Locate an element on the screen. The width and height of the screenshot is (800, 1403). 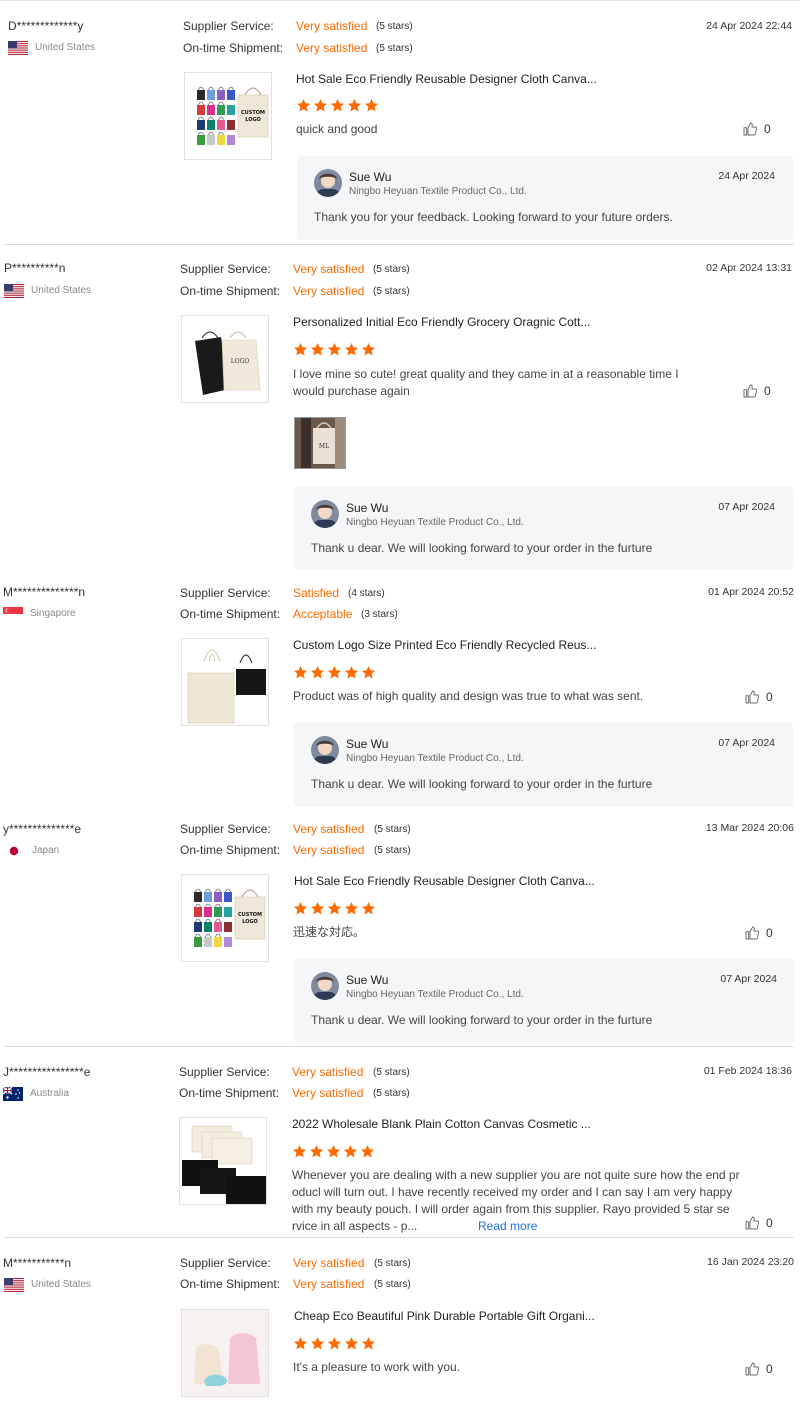
comment-line: rvice in all aspects - p... Read more is located at coordinates (517, 1226).